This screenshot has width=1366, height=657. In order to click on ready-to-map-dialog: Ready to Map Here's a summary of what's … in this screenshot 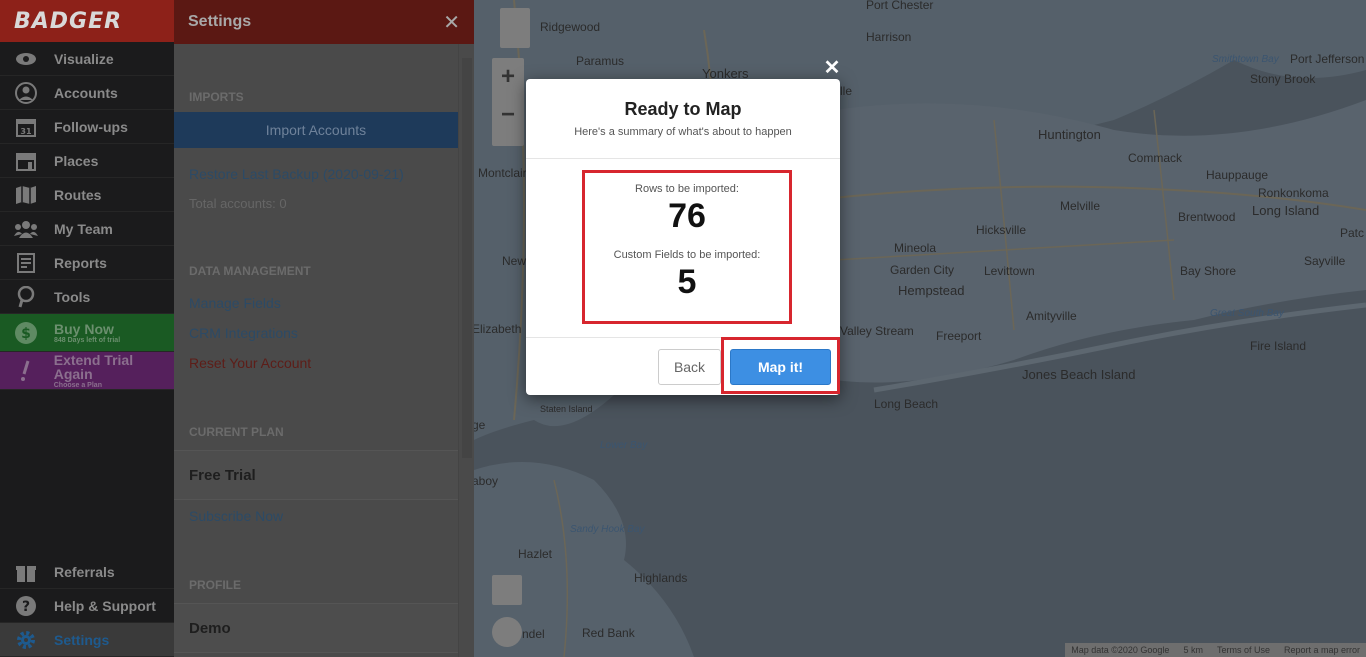, I will do `click(683, 237)`.